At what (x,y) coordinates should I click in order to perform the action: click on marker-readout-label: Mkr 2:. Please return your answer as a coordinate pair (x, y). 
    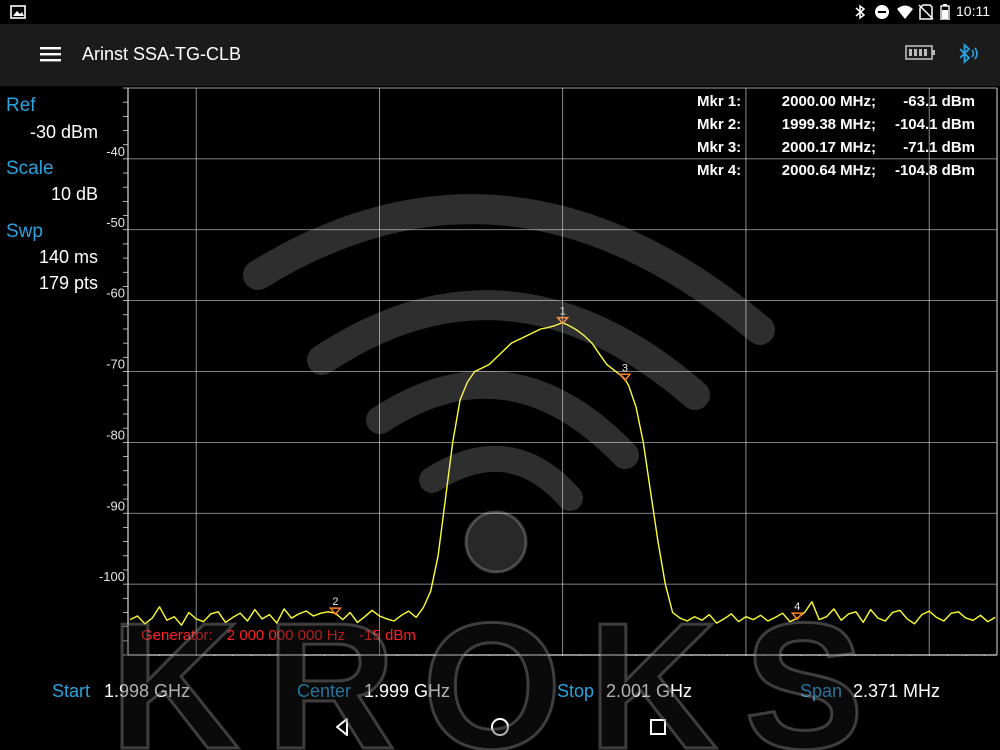
    Looking at the image, I should click on (719, 124).